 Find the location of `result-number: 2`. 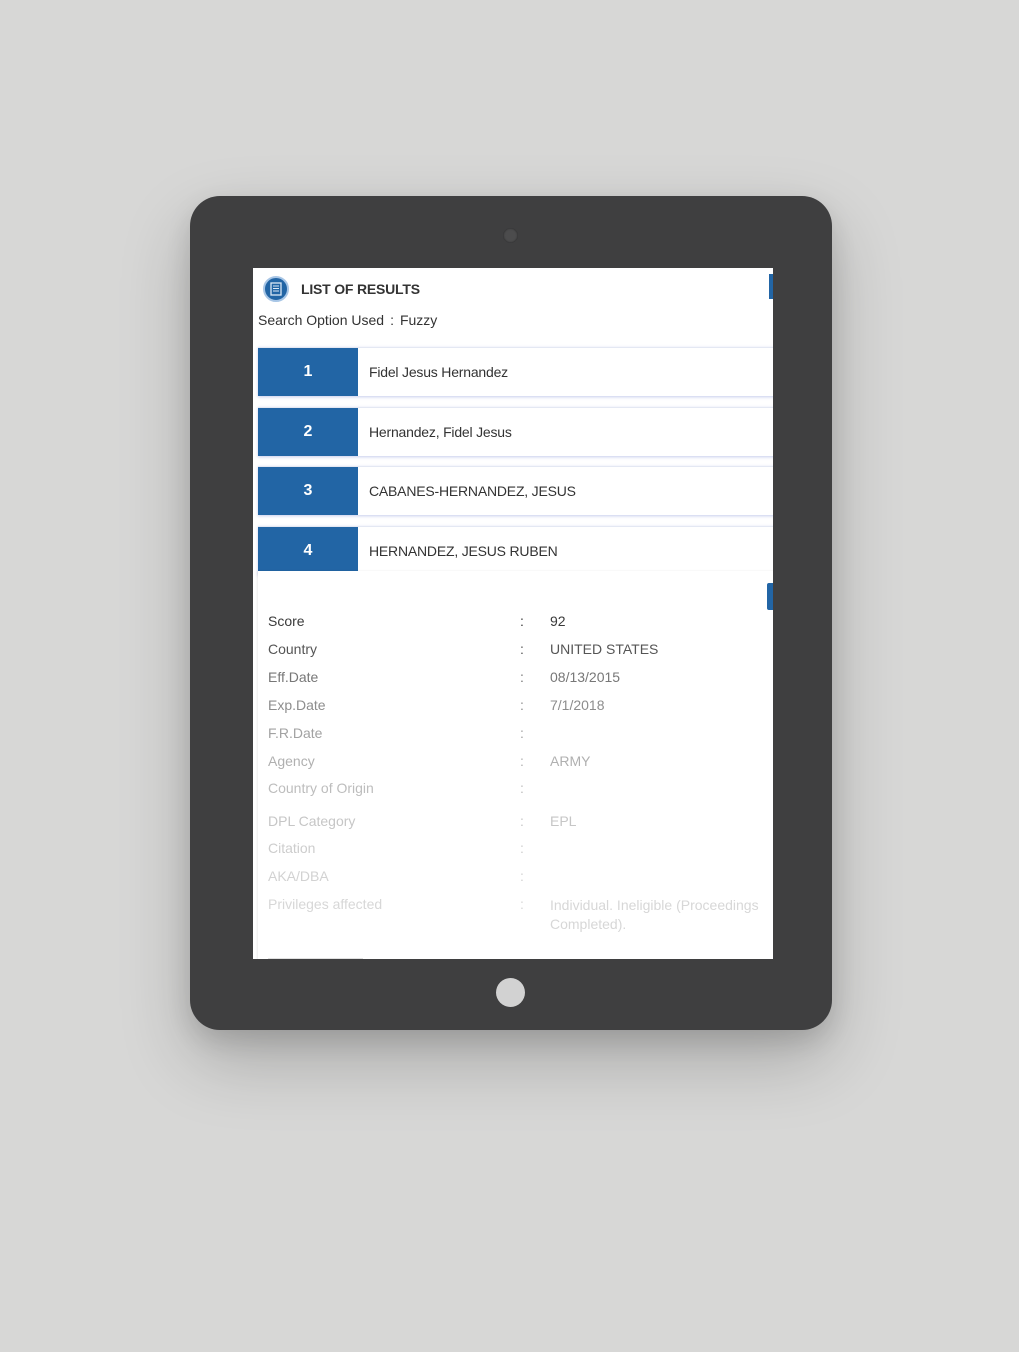

result-number: 2 is located at coordinates (308, 431).